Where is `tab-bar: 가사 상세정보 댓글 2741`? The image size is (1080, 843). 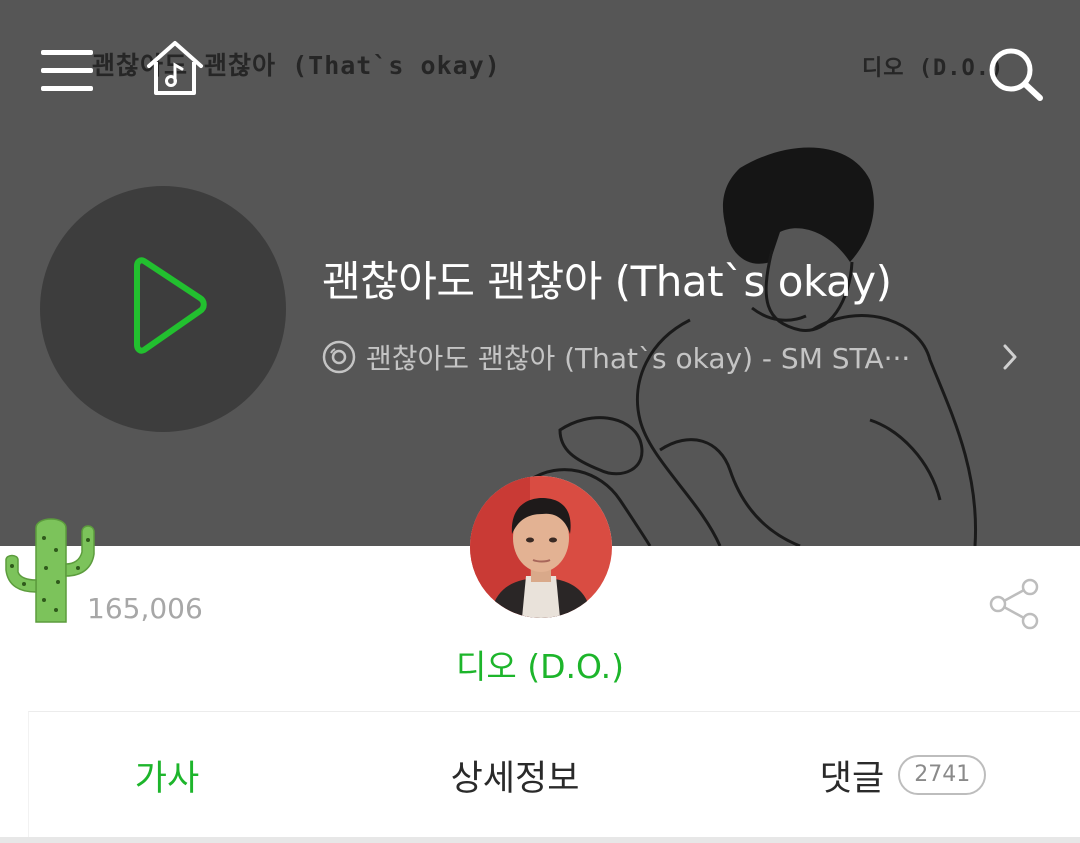
tab-bar: 가사 상세정보 댓글 2741 is located at coordinates (554, 774).